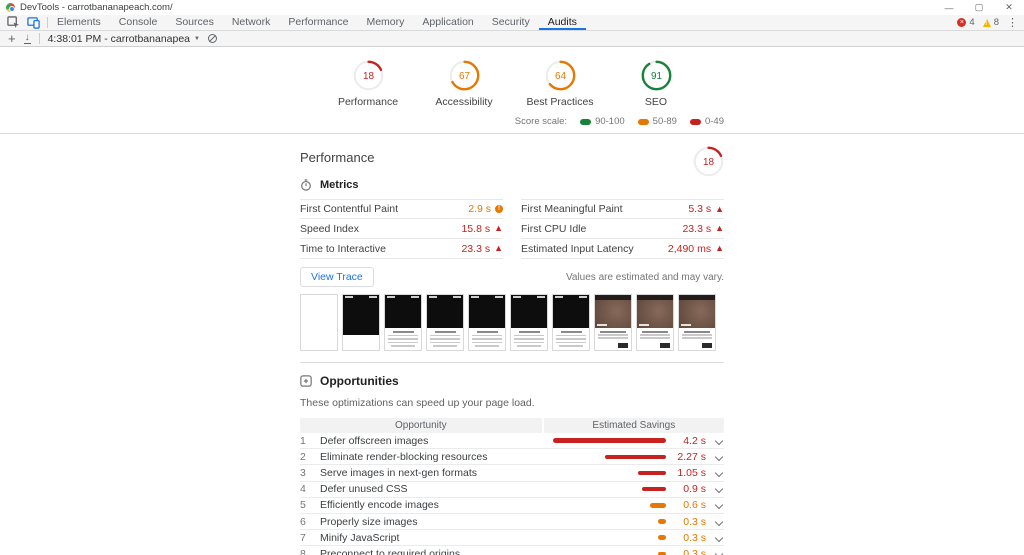  What do you see at coordinates (464, 84) in the screenshot?
I see `score-accessibility: 67 Accessibility` at bounding box center [464, 84].